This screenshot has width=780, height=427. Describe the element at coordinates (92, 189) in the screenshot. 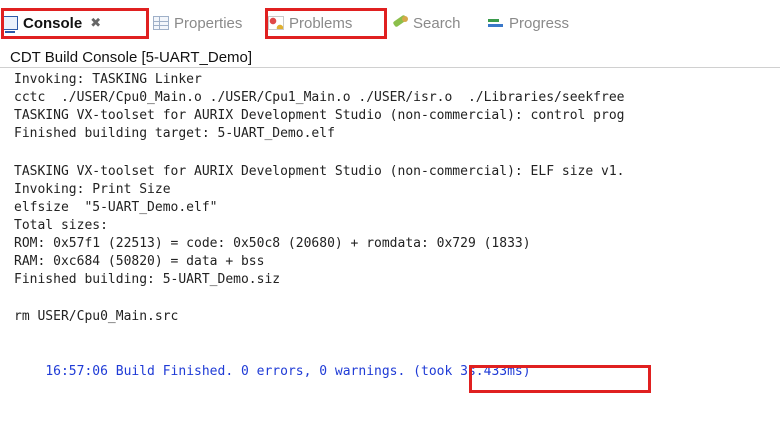

I see `console-line: Invoking: Print Size` at that location.